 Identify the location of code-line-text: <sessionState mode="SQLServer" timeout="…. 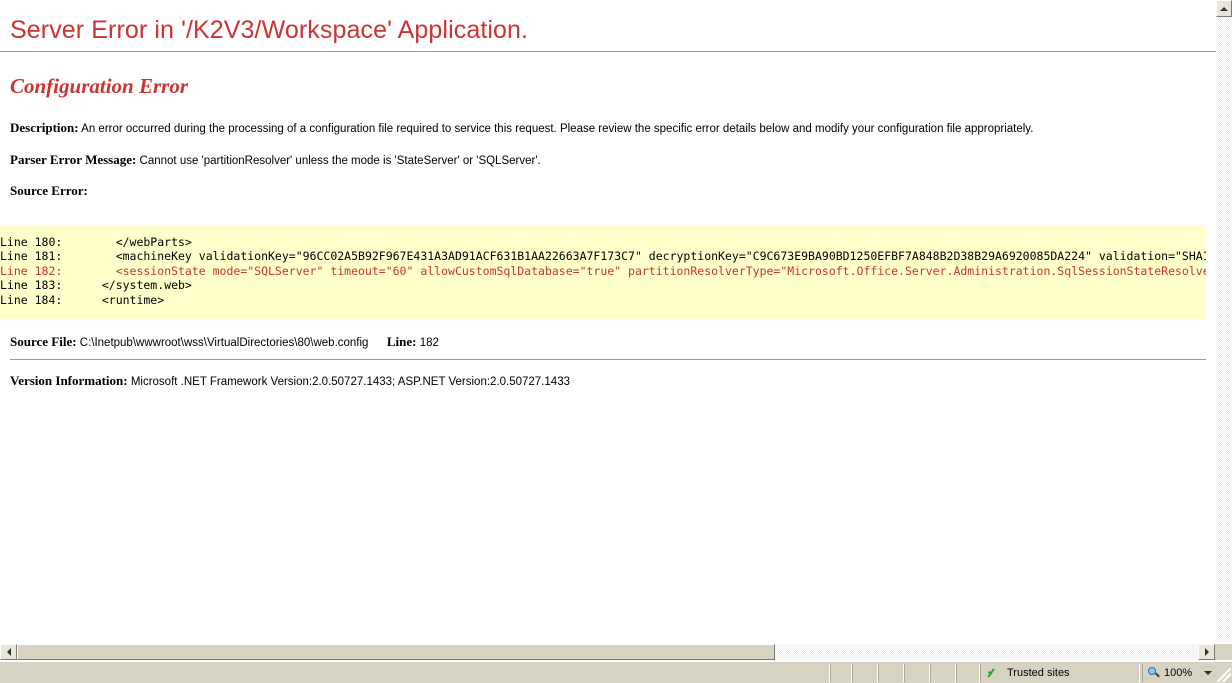
(647, 270).